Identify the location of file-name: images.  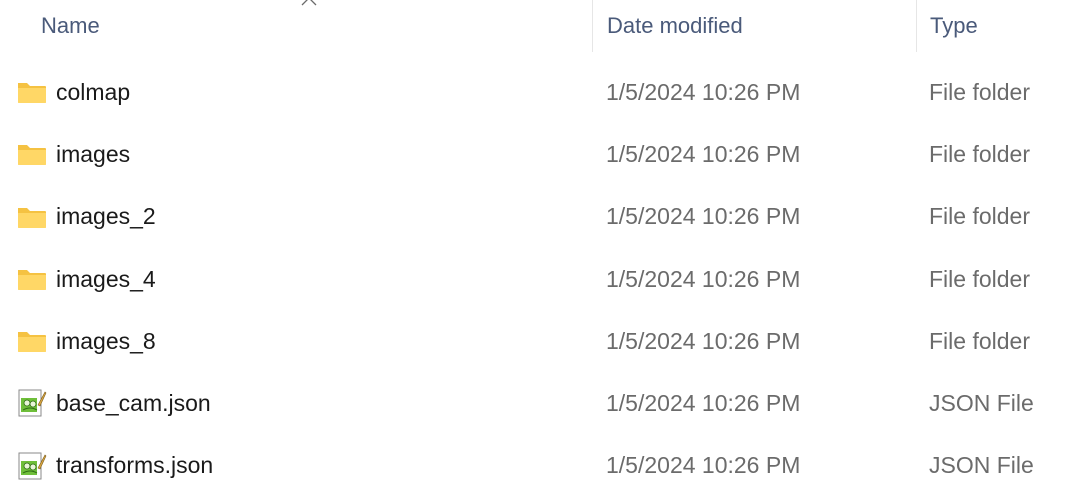
(93, 153).